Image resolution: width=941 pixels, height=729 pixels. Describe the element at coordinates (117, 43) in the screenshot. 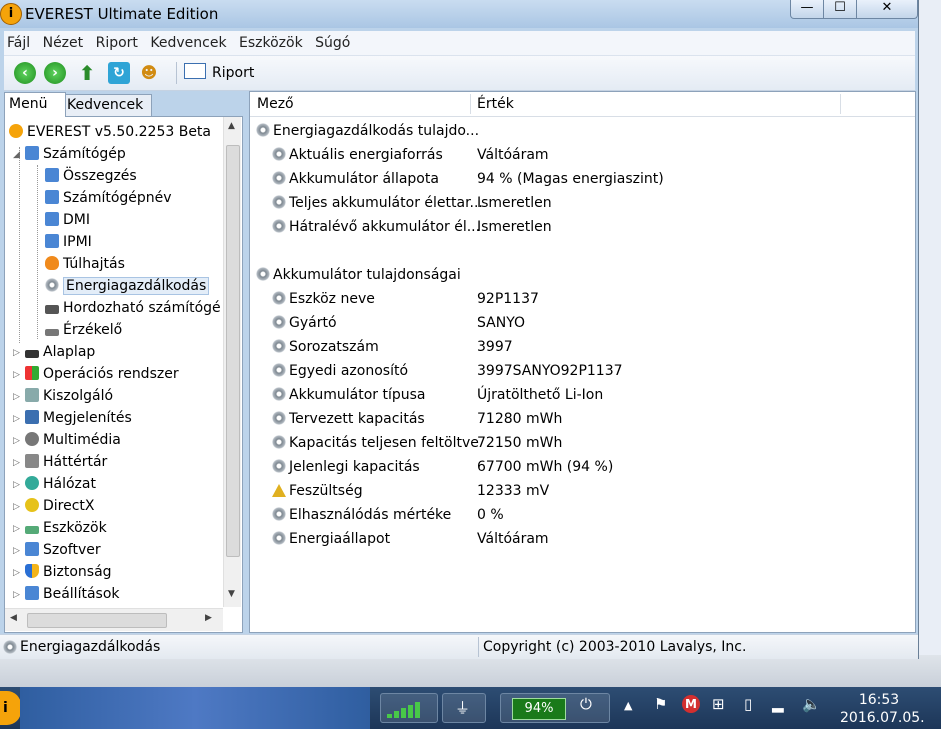

I see `menu-report: Riport` at that location.